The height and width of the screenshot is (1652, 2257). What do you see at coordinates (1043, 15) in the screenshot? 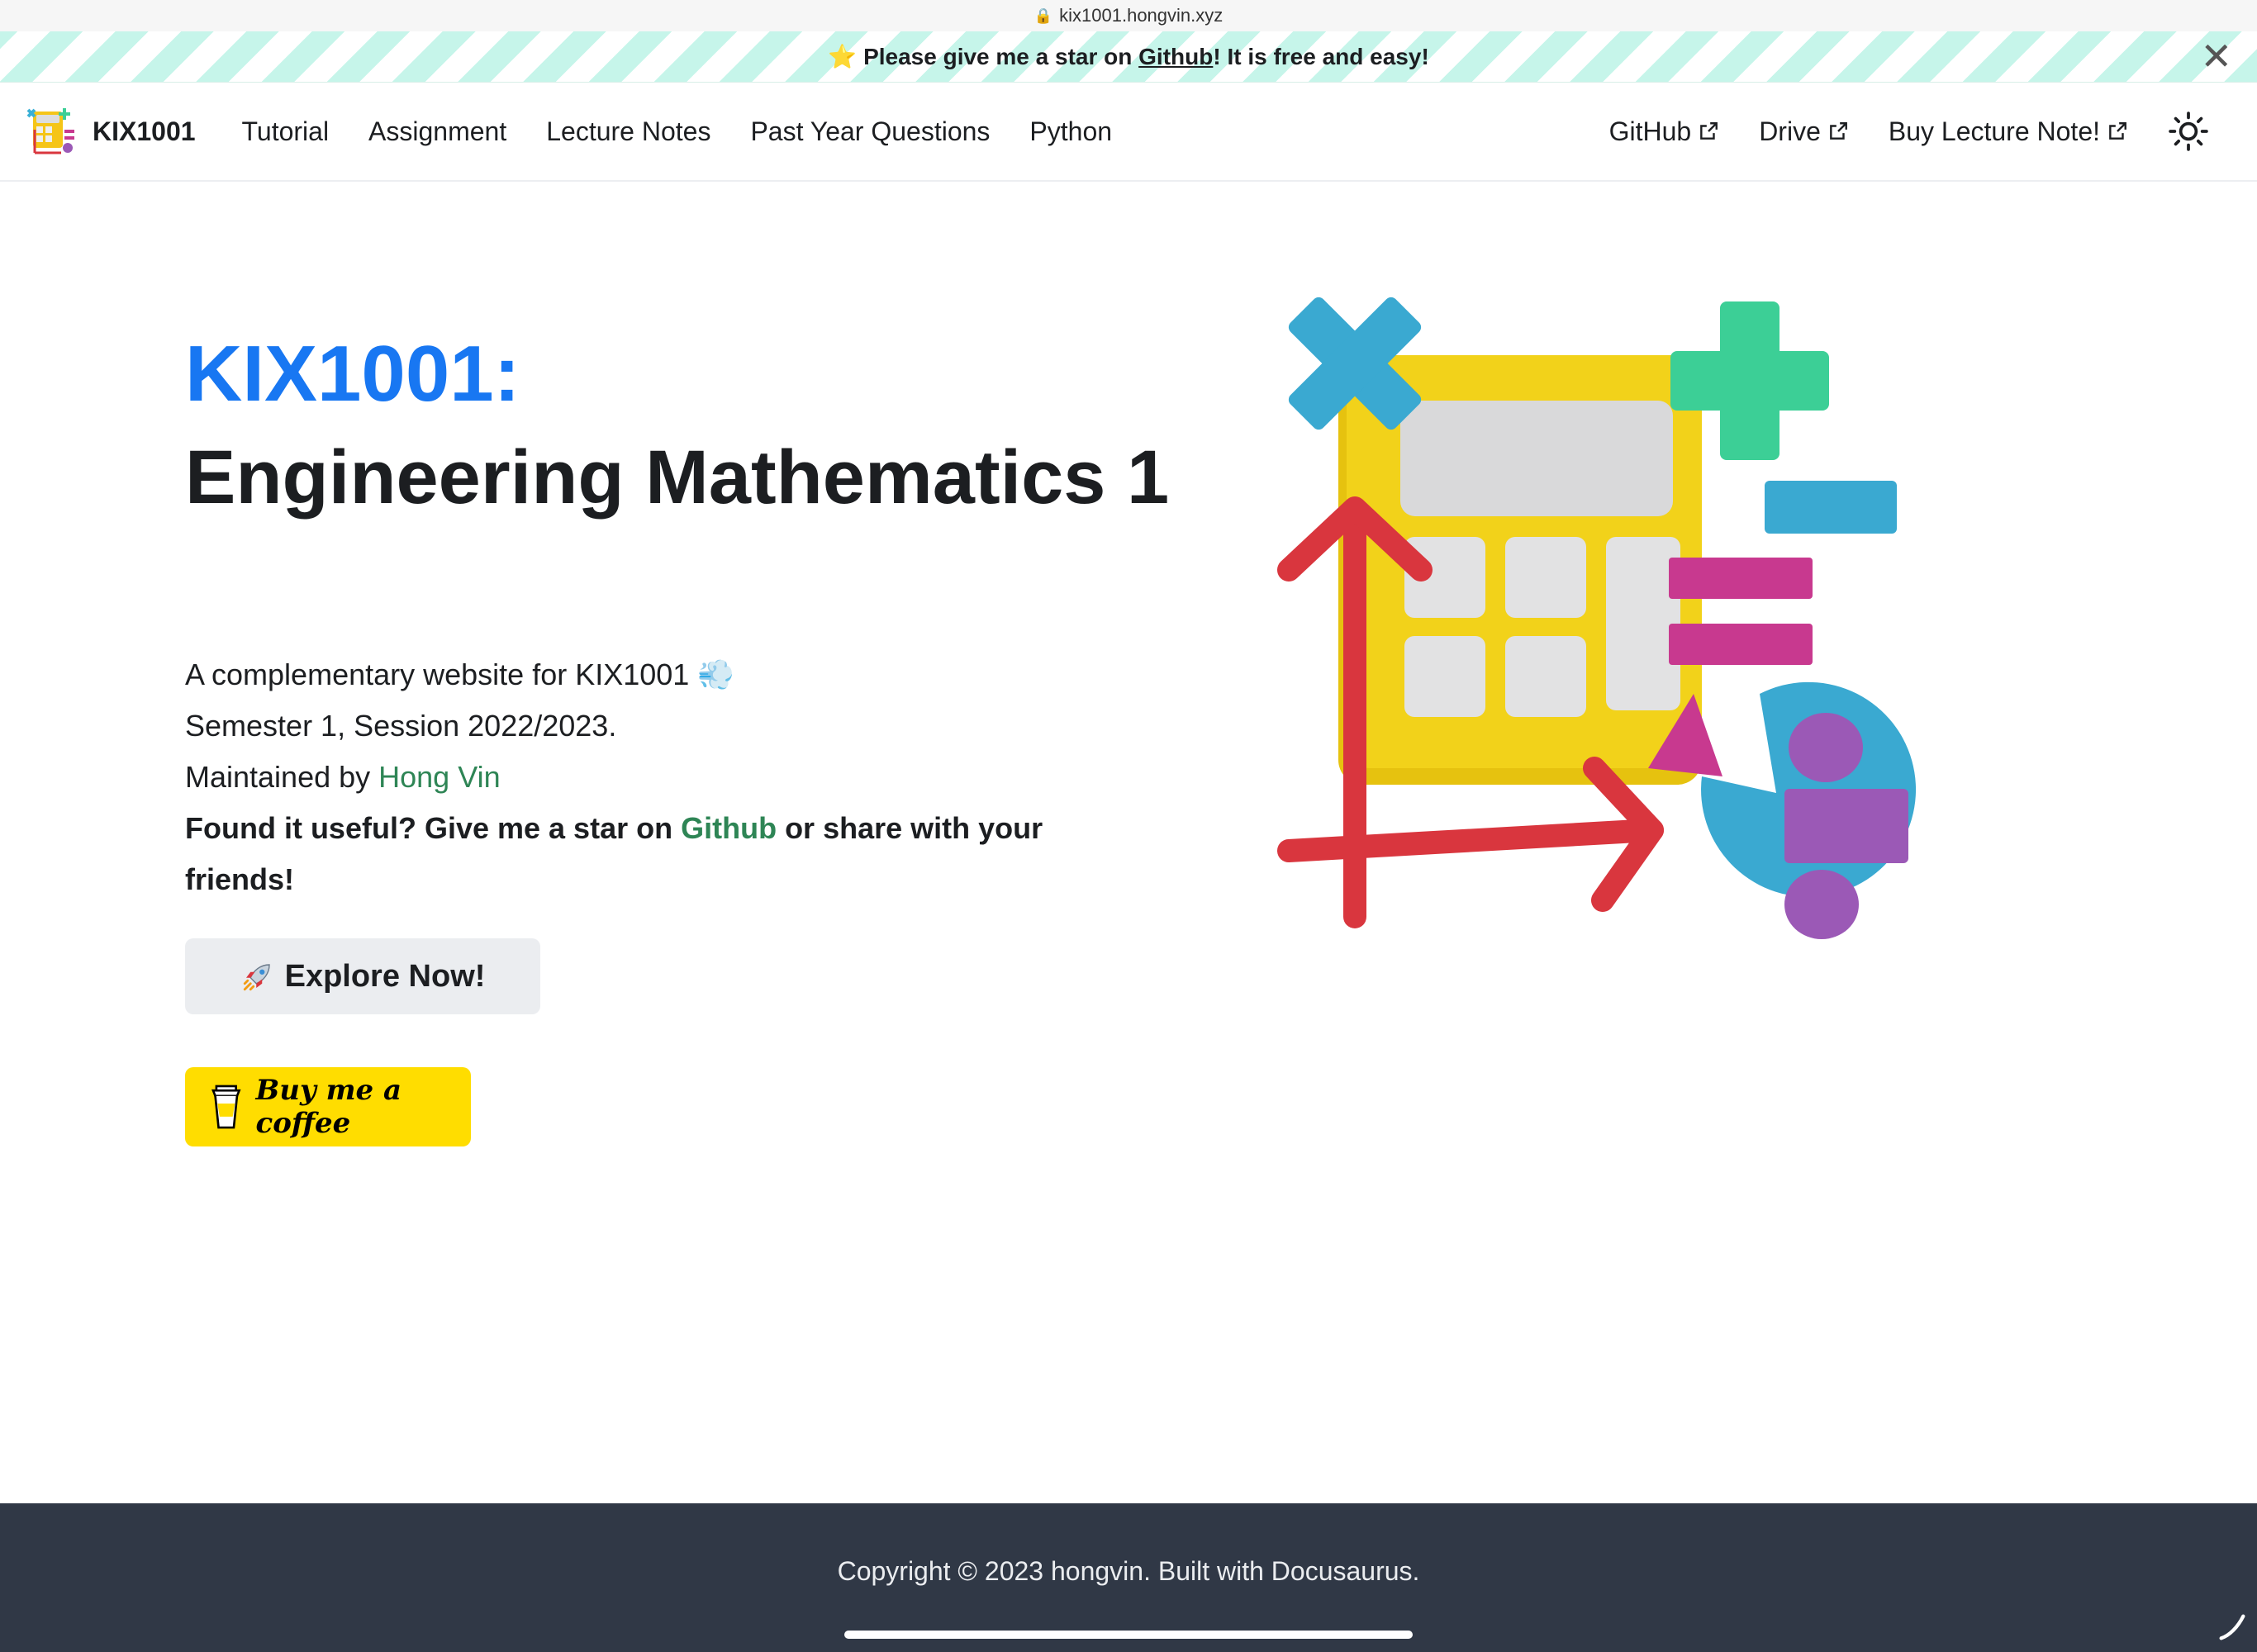
I see `lock-icon: 🔒` at bounding box center [1043, 15].